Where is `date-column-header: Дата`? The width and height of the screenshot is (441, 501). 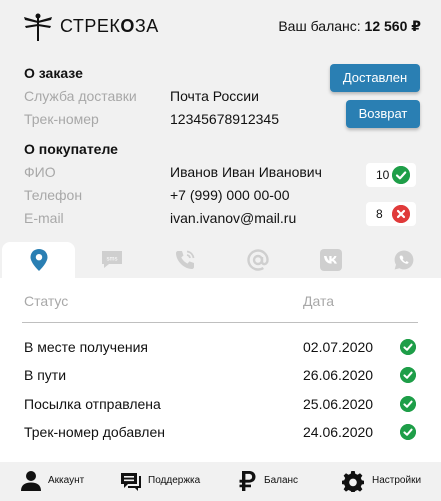
date-column-header: Дата is located at coordinates (319, 301).